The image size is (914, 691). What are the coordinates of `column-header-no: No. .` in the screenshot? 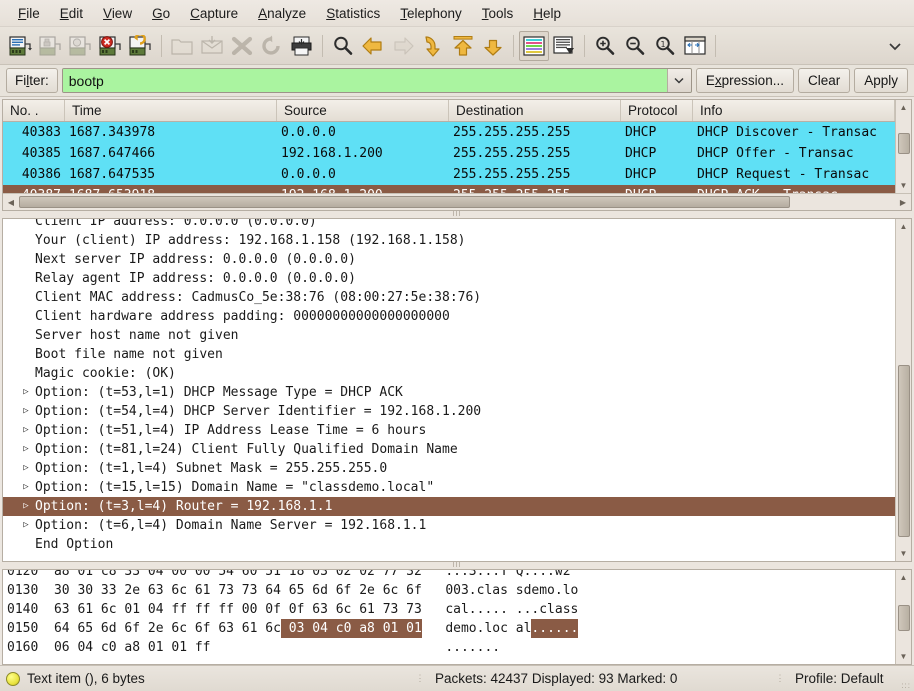 It's located at (34, 110).